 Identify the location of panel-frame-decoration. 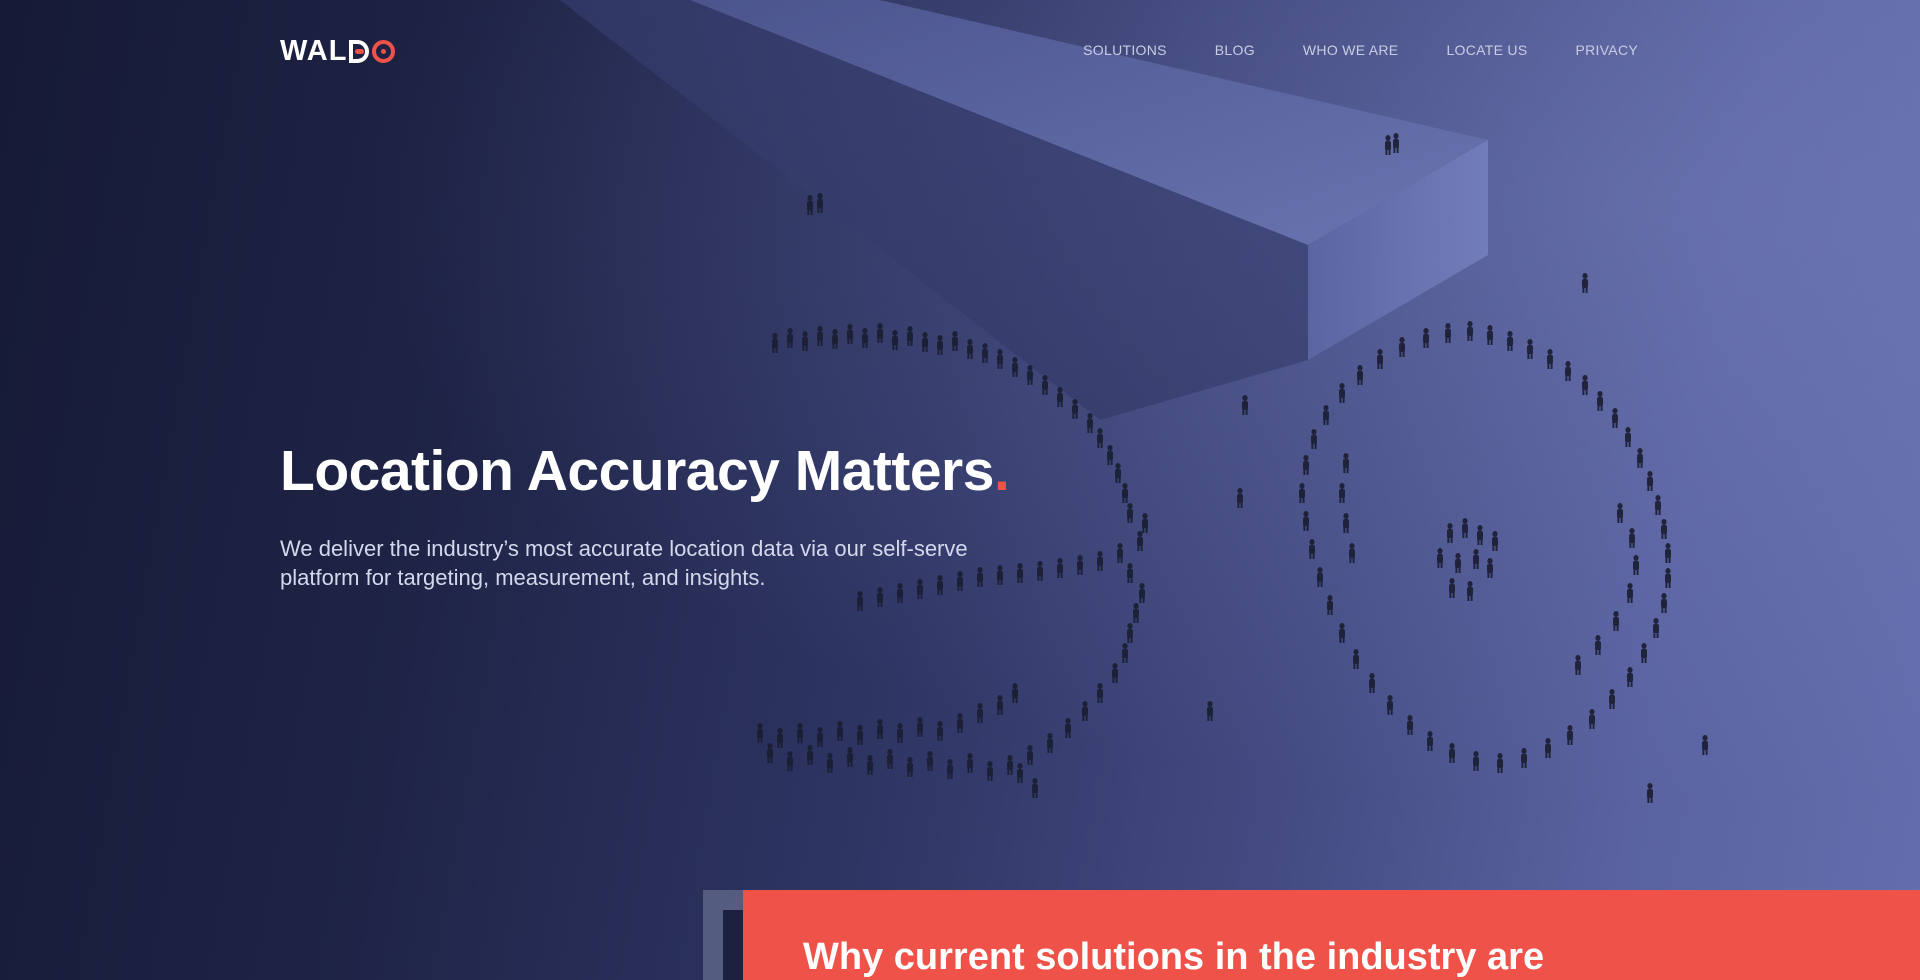
(723, 935).